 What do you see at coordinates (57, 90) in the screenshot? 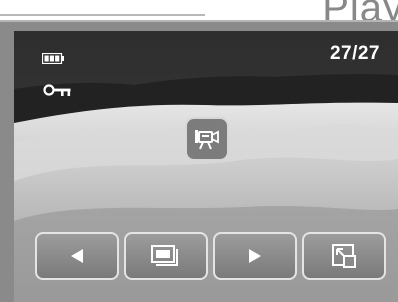
I see `key-lock-icon` at bounding box center [57, 90].